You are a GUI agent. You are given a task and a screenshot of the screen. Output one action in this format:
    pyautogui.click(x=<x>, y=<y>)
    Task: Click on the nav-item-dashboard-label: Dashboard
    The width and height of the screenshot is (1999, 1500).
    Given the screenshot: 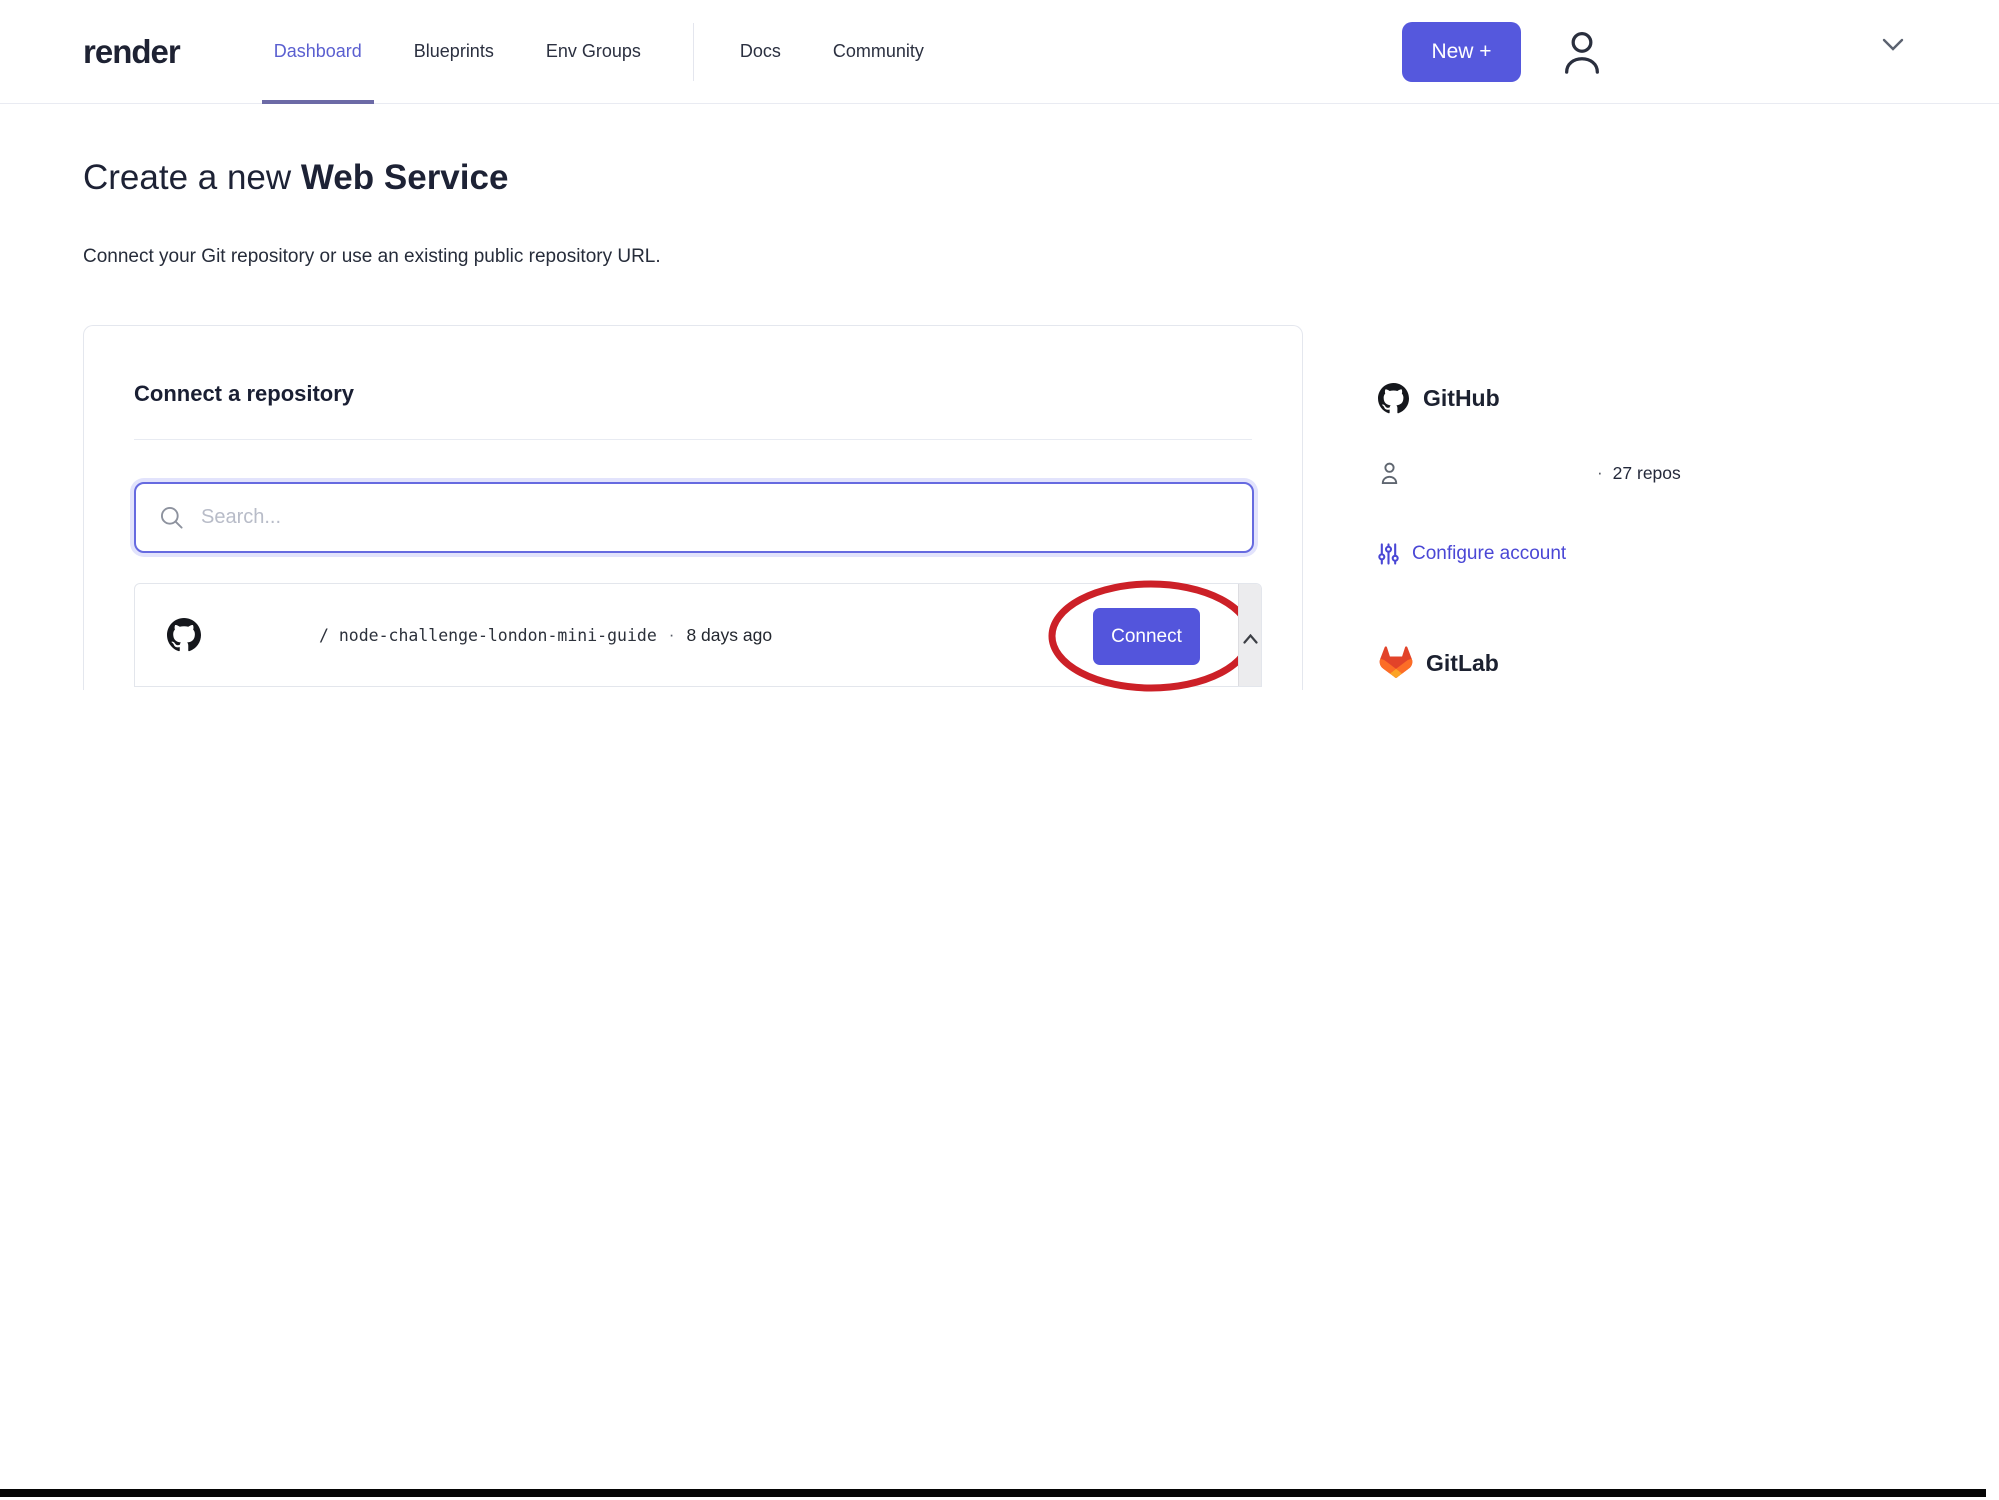 What is the action you would take?
    pyautogui.click(x=317, y=51)
    